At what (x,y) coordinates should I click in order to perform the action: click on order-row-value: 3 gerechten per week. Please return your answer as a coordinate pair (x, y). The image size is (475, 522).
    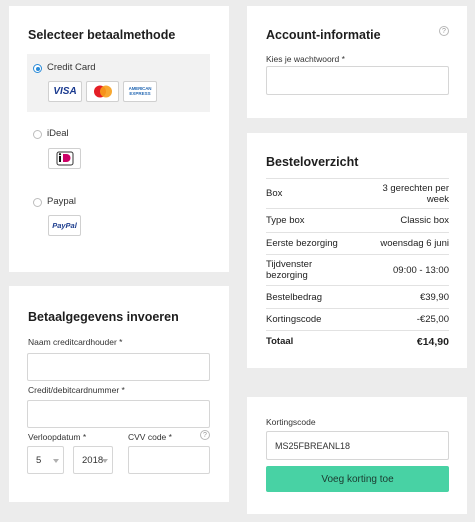
    Looking at the image, I should click on (415, 193).